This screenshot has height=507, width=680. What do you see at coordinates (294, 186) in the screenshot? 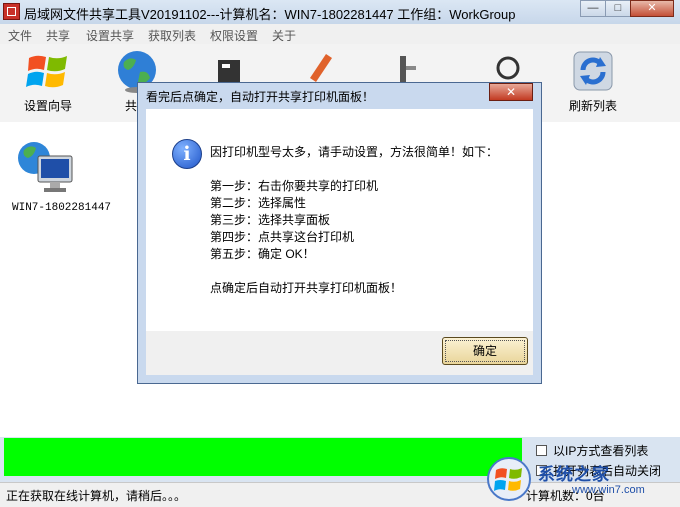
I see `dialog-line-step1: 第一步：右击你要共享的打印机` at bounding box center [294, 186].